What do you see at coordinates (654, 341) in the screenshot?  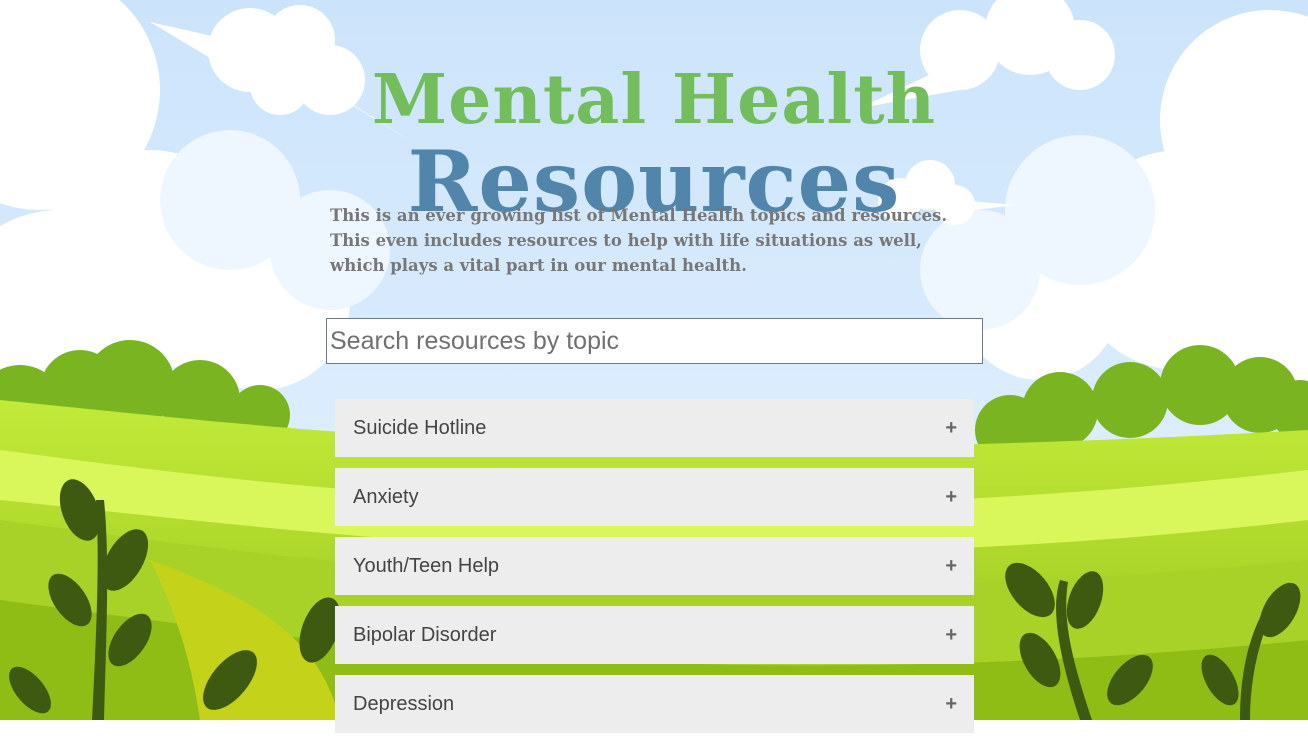 I see `search-input` at bounding box center [654, 341].